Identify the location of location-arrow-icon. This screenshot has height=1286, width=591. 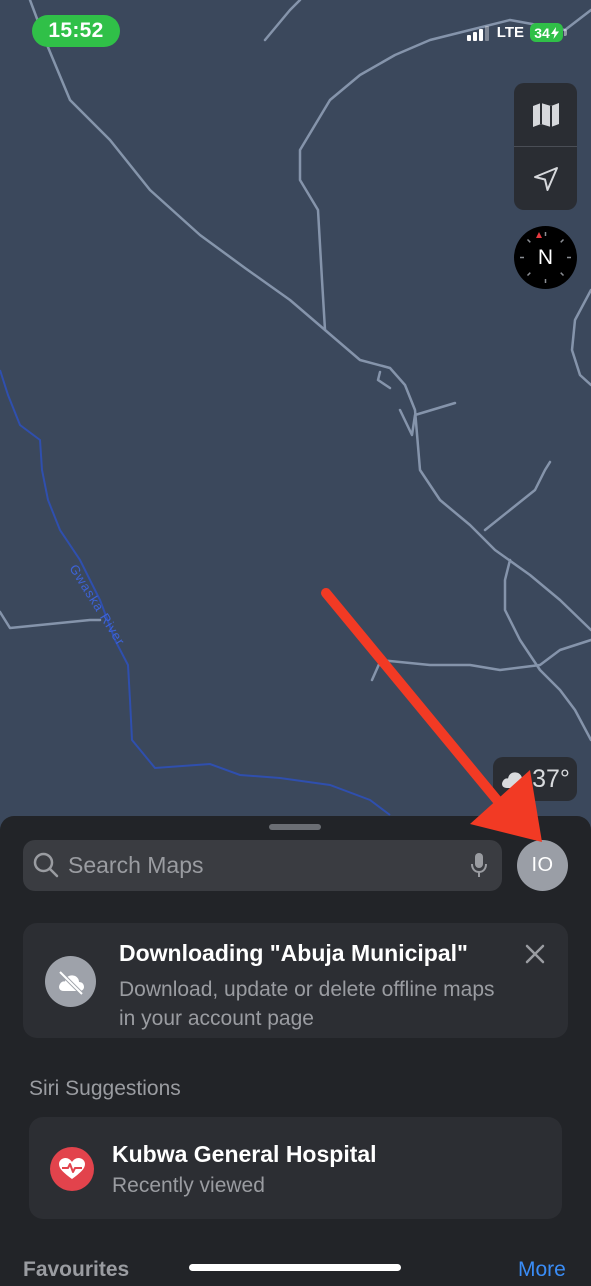
(545, 178).